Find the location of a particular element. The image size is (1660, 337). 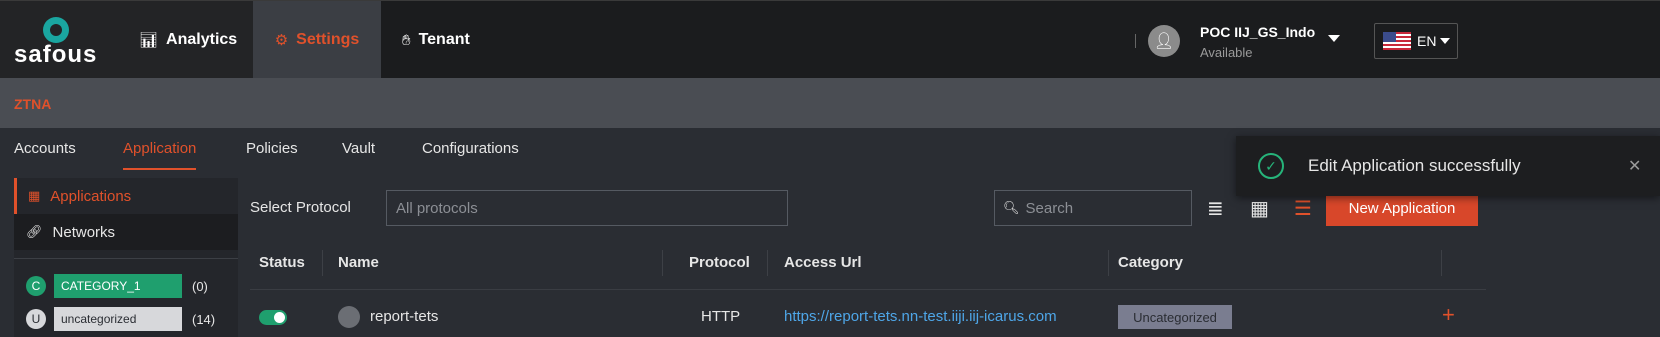

sidebar-item-networks: 🔗︎ Networks is located at coordinates (126, 232).